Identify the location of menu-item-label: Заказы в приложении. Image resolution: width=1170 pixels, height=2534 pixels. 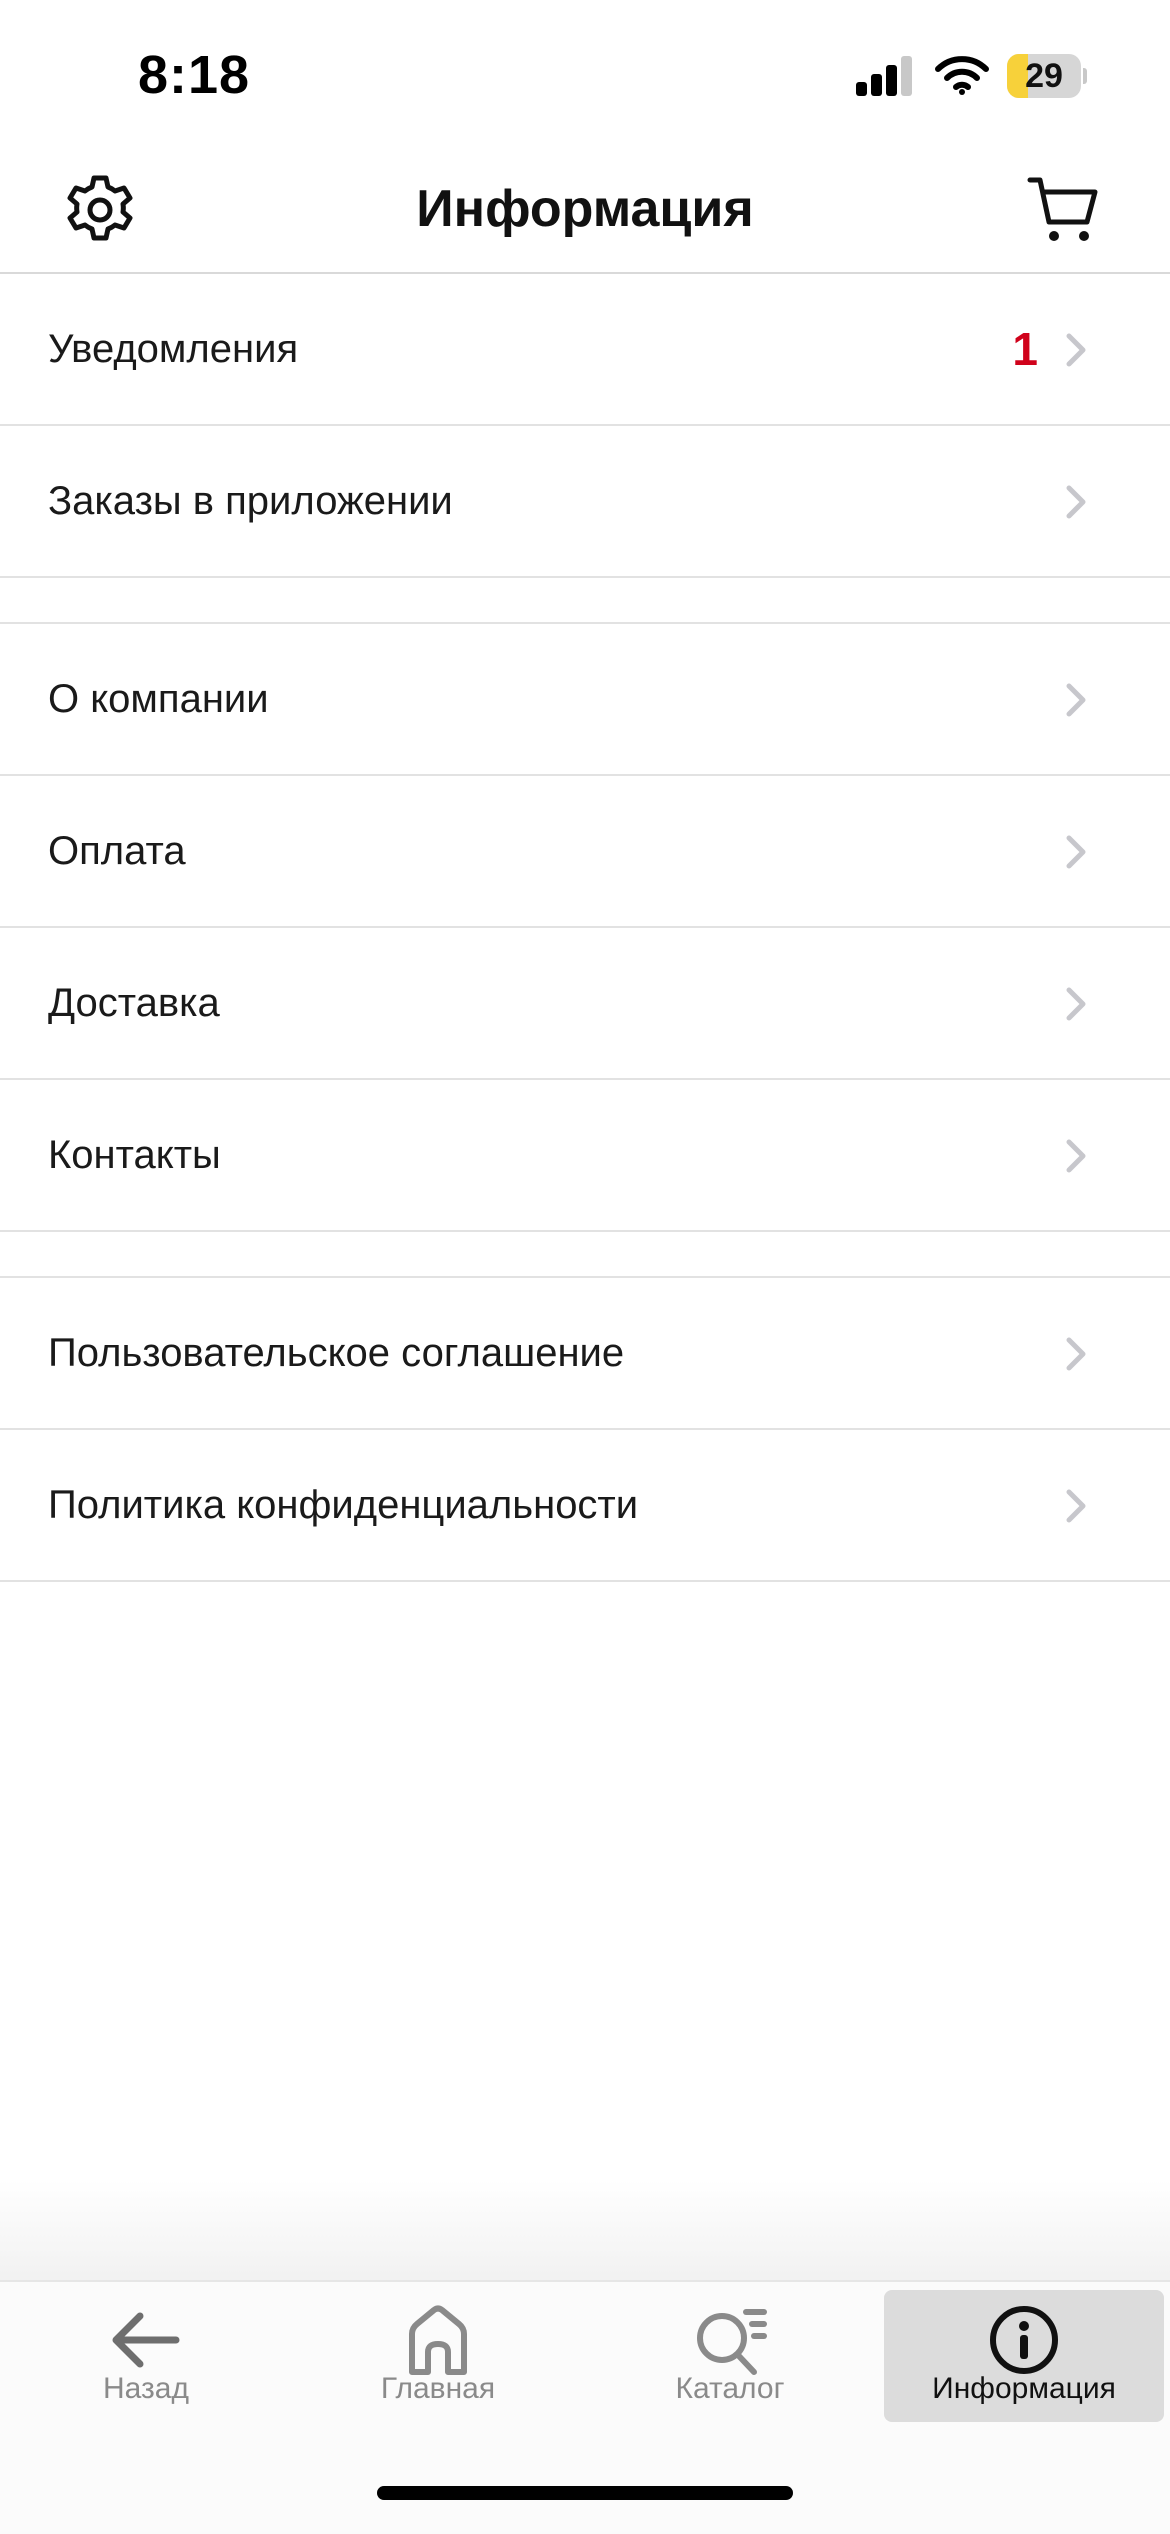
(250, 501).